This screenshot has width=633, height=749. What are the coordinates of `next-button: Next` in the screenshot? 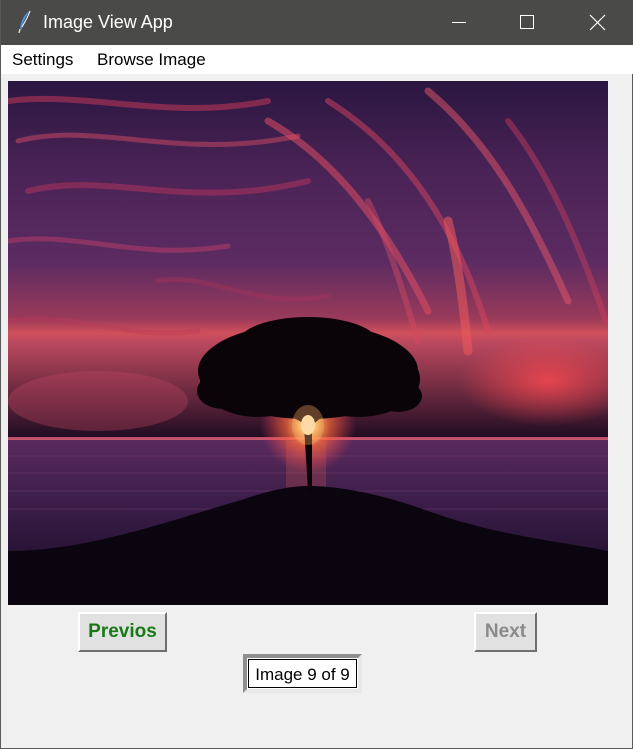 It's located at (505, 632).